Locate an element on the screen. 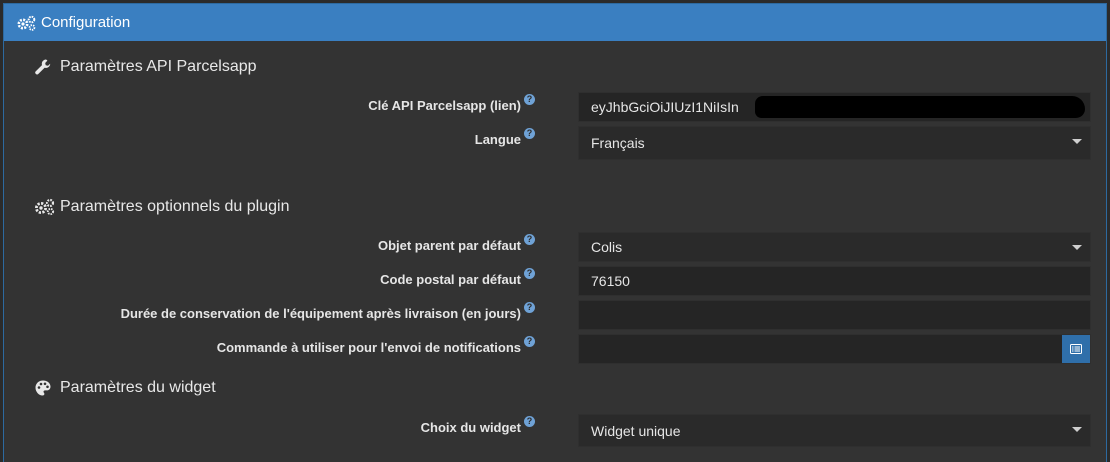 Image resolution: width=1110 pixels, height=462 pixels. notification-command-input is located at coordinates (834, 349).